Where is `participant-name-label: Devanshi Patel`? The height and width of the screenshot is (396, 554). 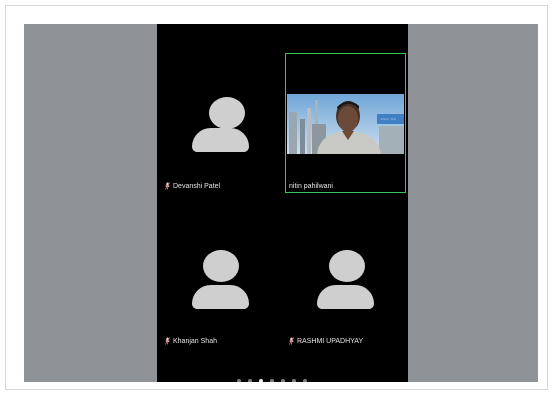 participant-name-label: Devanshi Patel is located at coordinates (192, 186).